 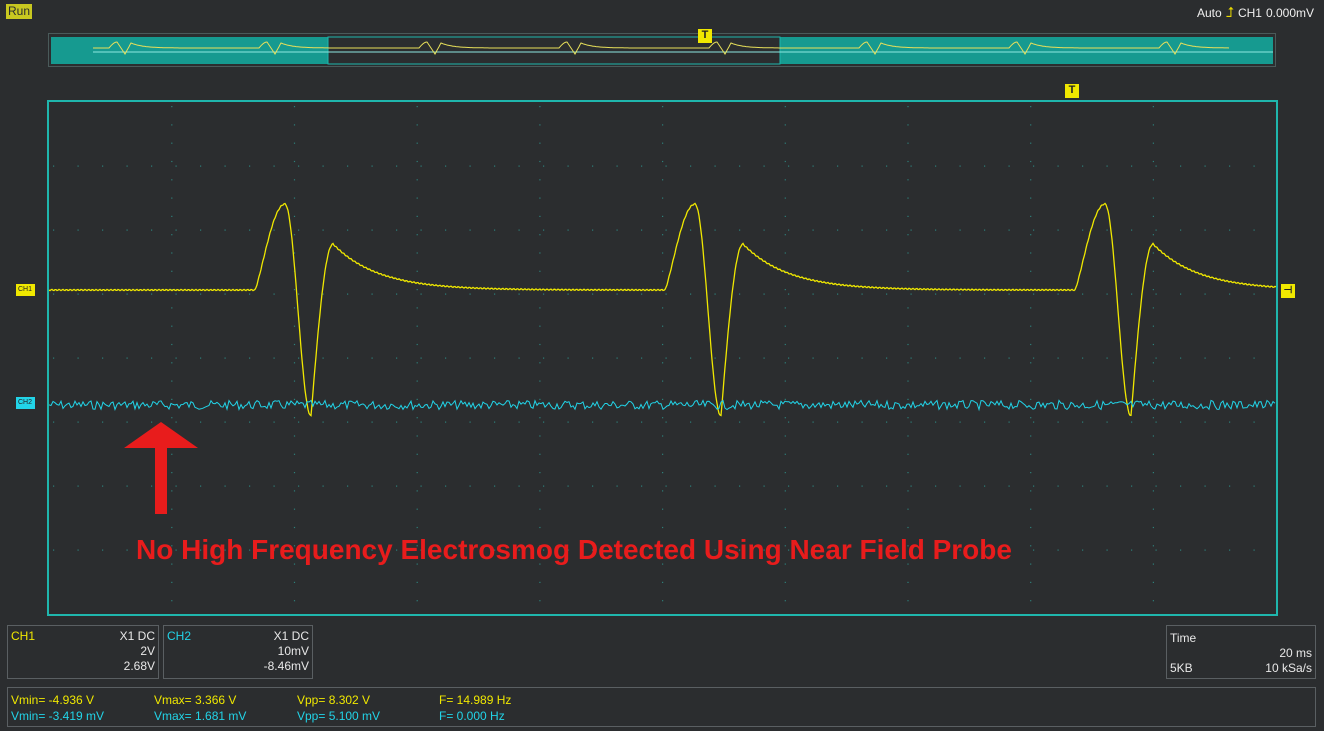 What do you see at coordinates (238, 652) in the screenshot?
I see `ch2-settings-panel: CH2 X1 DC 10mV -8.46mV` at bounding box center [238, 652].